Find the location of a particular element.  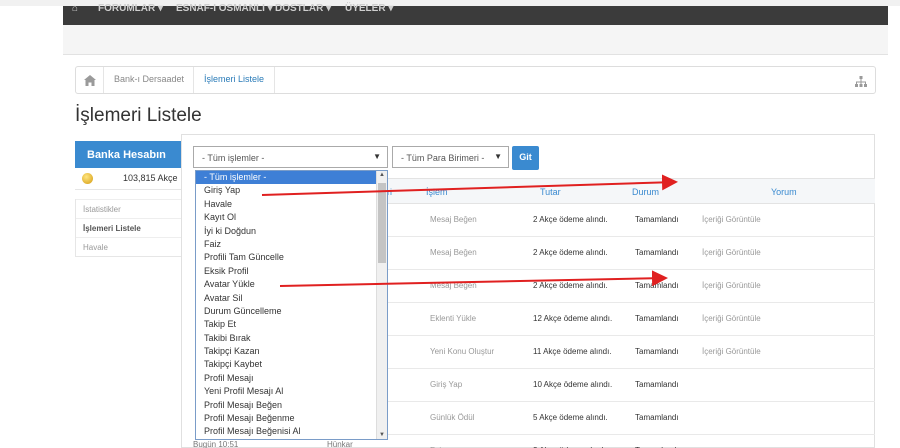

dropdown-option: Kayıt Ol is located at coordinates (291, 217).